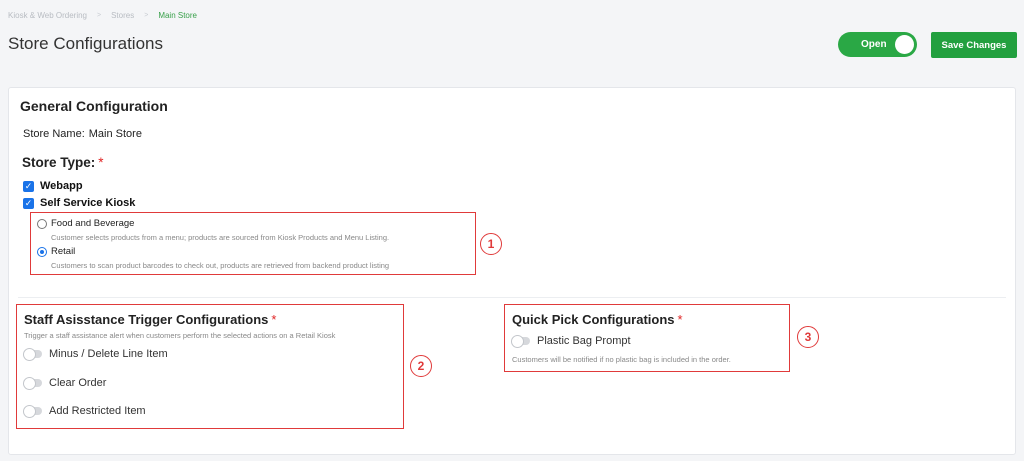 This screenshot has width=1024, height=461. Describe the element at coordinates (146, 319) in the screenshot. I see `staff-assistance-title-text: Staff Asisstance Trigger Configurations` at that location.